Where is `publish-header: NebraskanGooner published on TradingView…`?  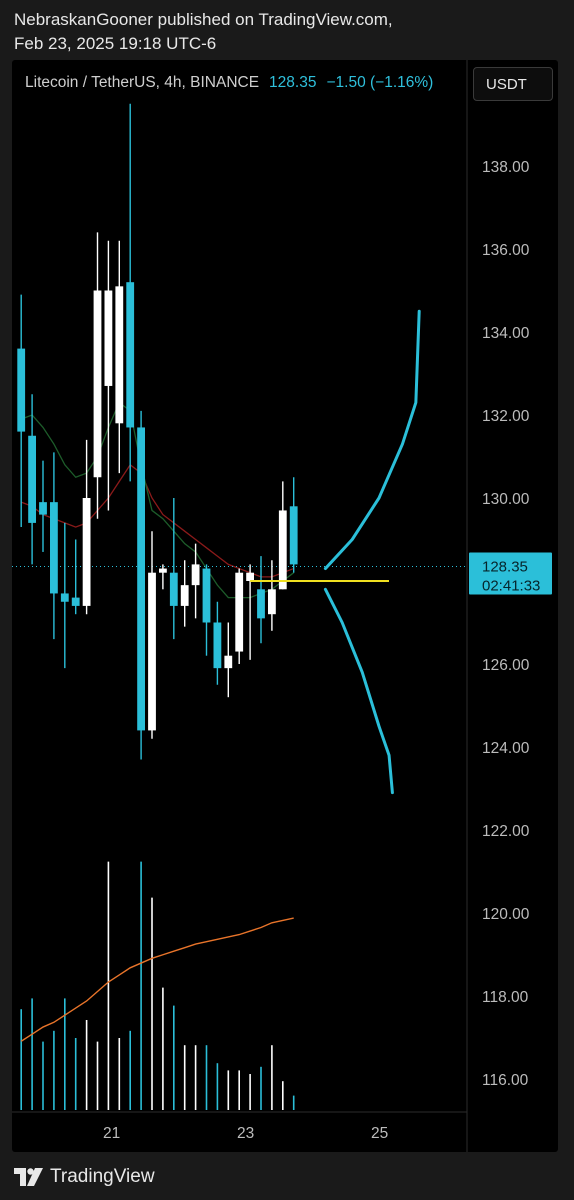 publish-header: NebraskanGooner published on TradingView… is located at coordinates (284, 32).